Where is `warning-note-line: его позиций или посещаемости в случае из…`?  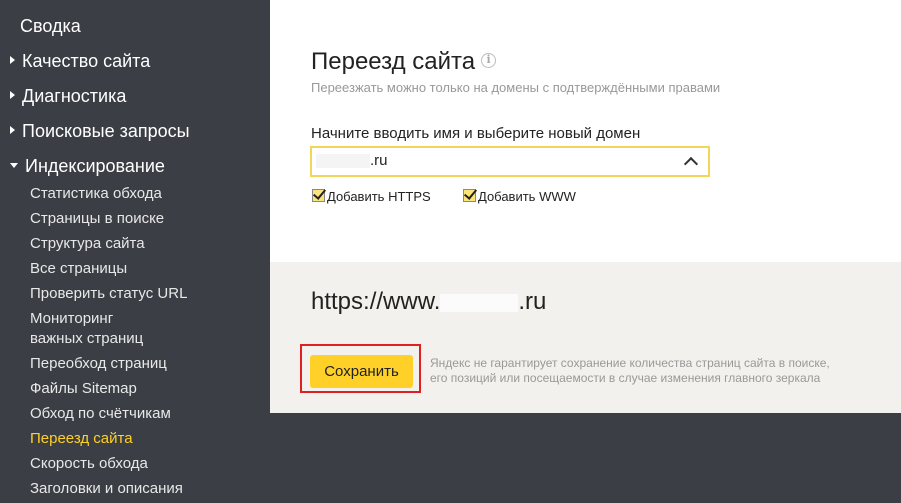
warning-note-line: его позиций или посещаемости в случае из… is located at coordinates (625, 378).